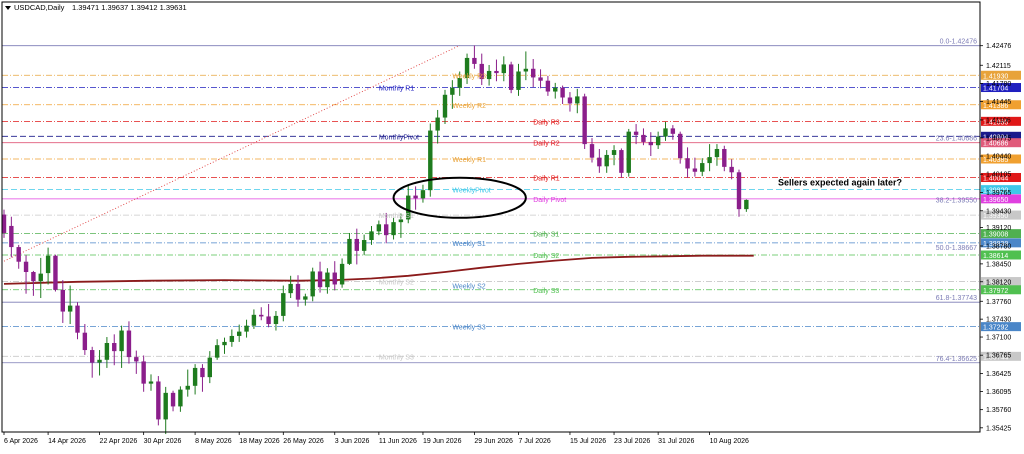 Image resolution: width=1024 pixels, height=454 pixels. I want to click on price-pill-label: 1.39650, so click(995, 200).